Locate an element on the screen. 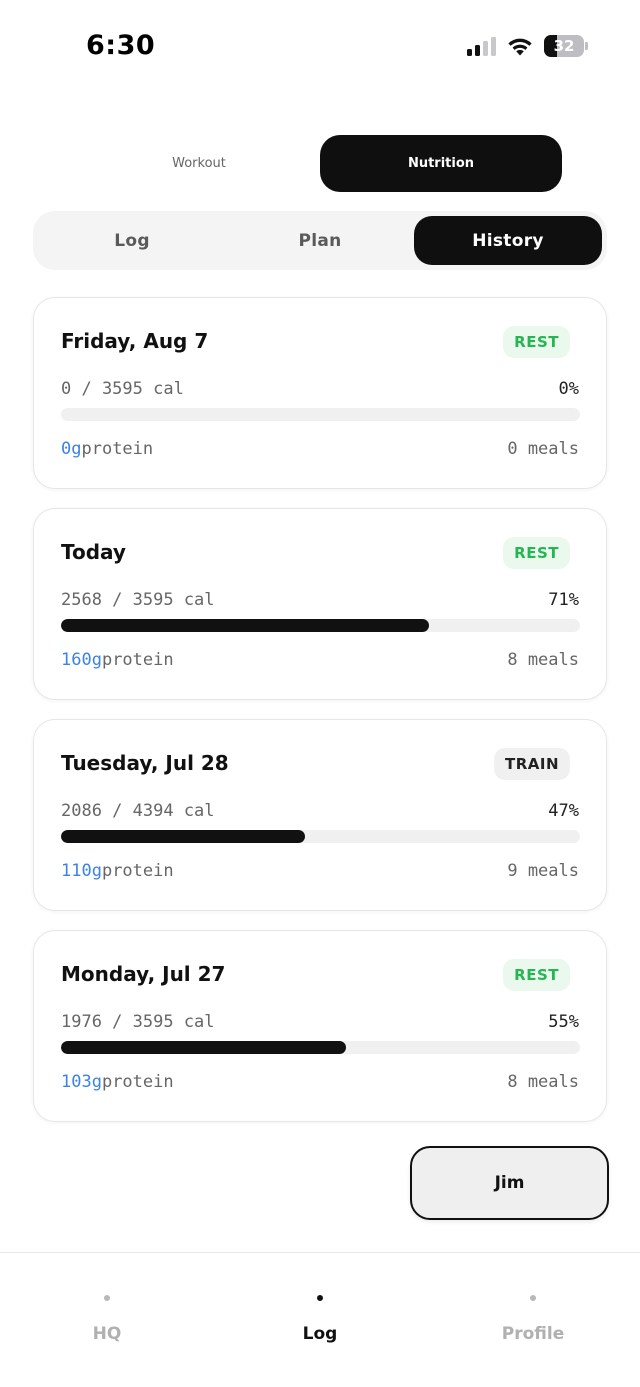  toggle-nutrition: Nutrition is located at coordinates (441, 163).